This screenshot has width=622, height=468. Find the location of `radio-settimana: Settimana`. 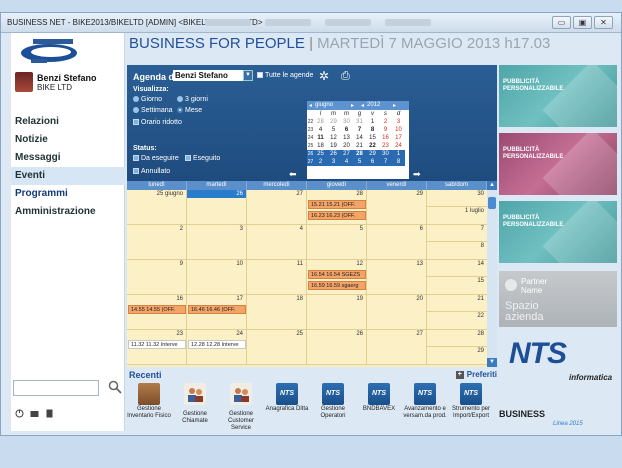

radio-settimana: Settimana is located at coordinates (153, 110).